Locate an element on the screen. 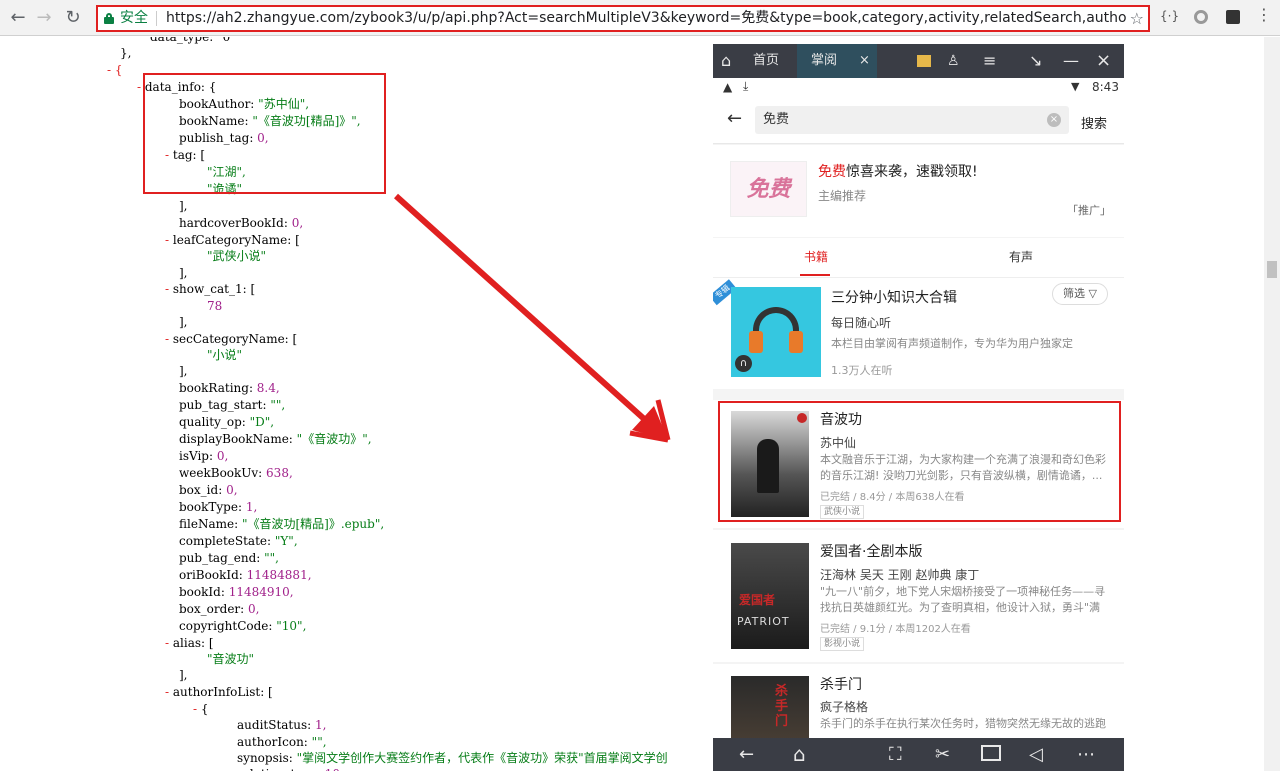 This screenshot has width=1280, height=771. tab-zhangyue-label: 掌阅 is located at coordinates (824, 60).